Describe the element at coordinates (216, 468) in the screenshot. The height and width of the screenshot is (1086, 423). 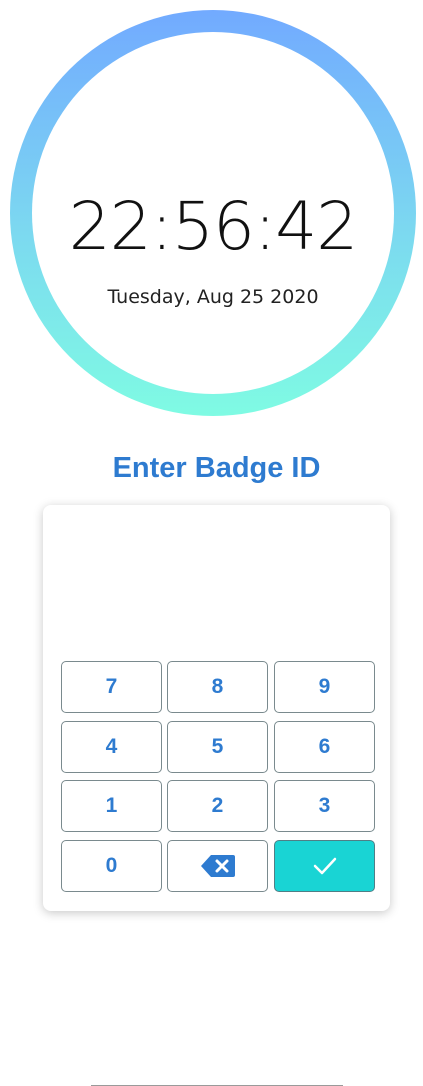
I see `badge-title: Enter Badge ID` at that location.